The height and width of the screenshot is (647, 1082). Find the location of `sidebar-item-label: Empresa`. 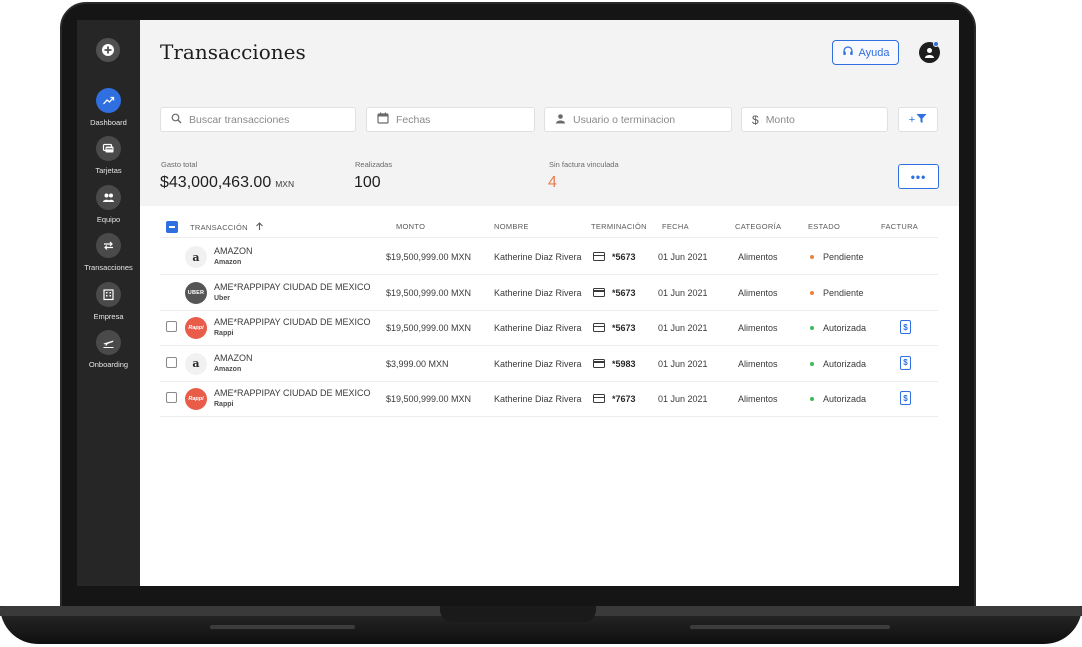

sidebar-item-label: Empresa is located at coordinates (108, 316).